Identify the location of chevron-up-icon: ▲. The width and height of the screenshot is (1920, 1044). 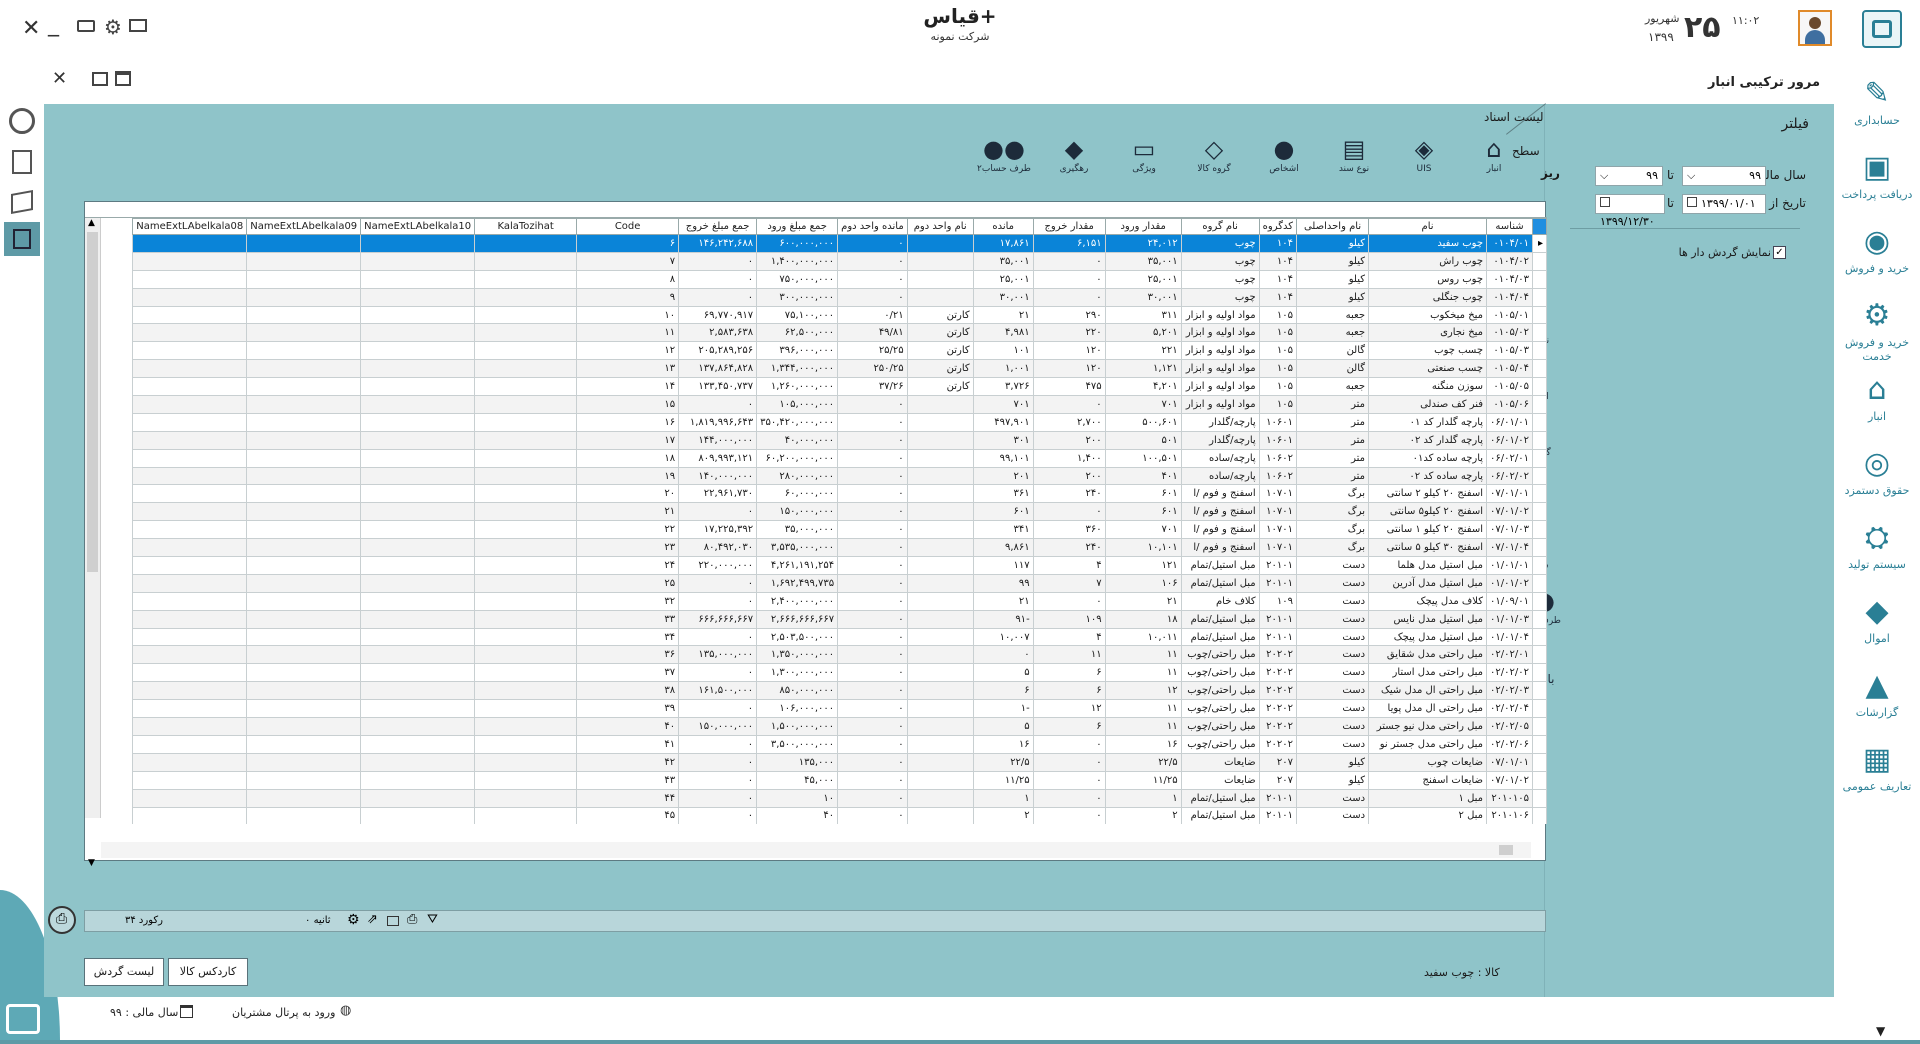
(91, 223).